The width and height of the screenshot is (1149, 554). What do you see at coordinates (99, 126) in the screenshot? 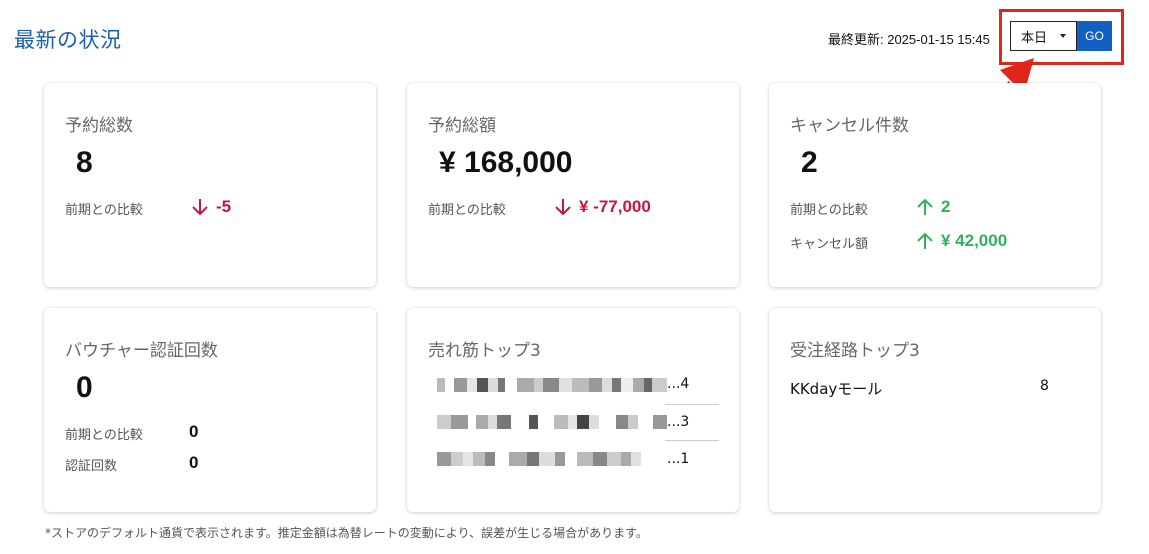
I see `card-title: 予約総数` at bounding box center [99, 126].